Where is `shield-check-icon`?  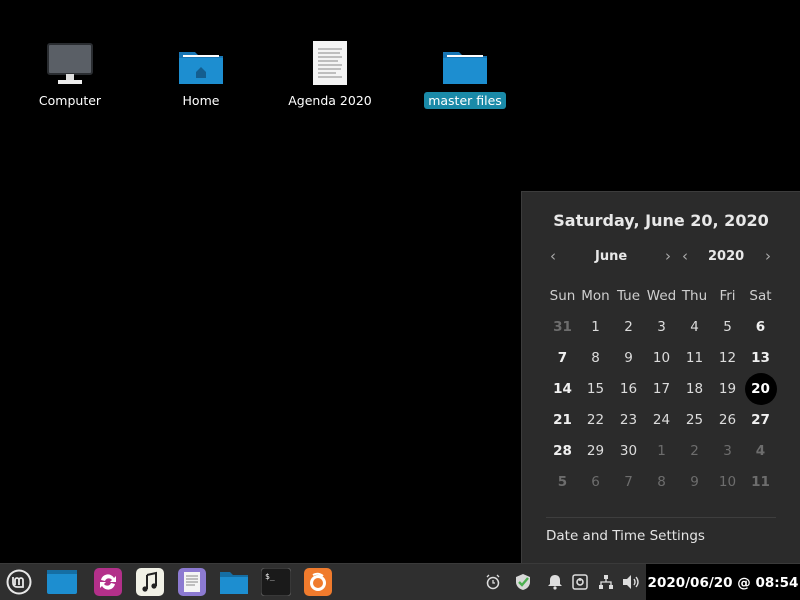 shield-check-icon is located at coordinates (523, 582).